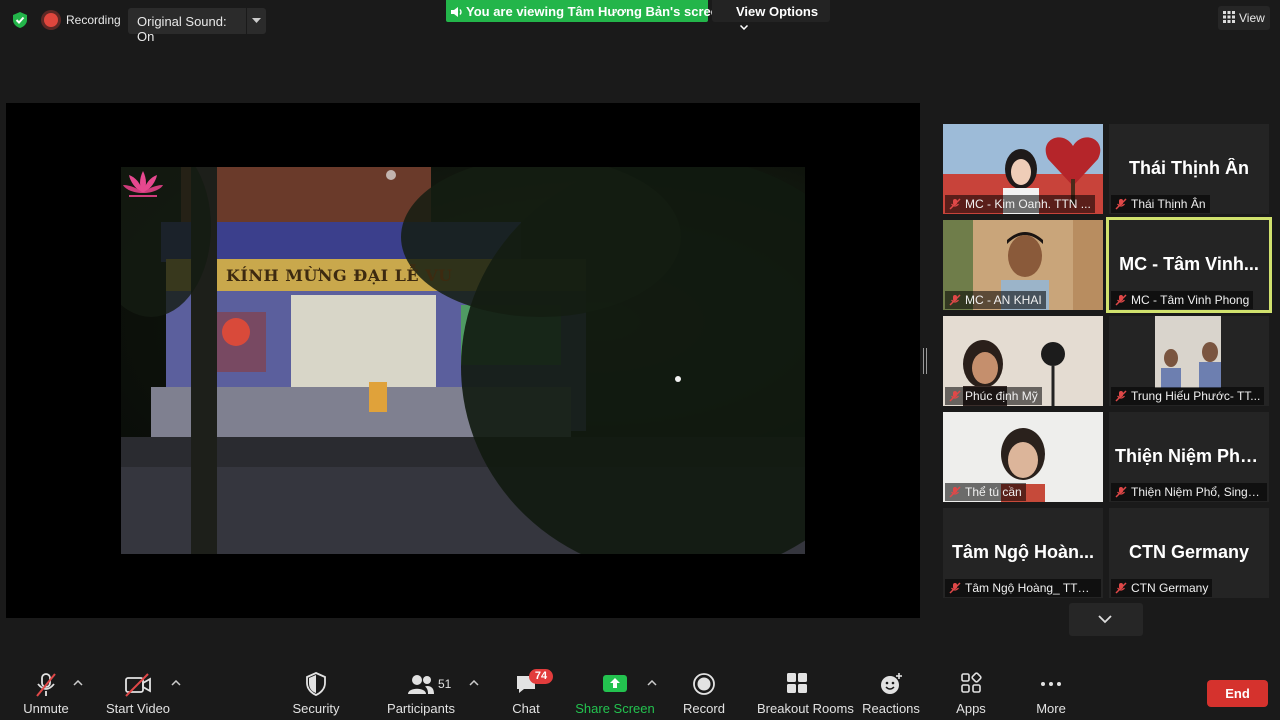 This screenshot has height=720, width=1280. What do you see at coordinates (596, 11) in the screenshot?
I see `viewing-banner-text: You are viewing Tâm Hương Bản's screen` at bounding box center [596, 11].